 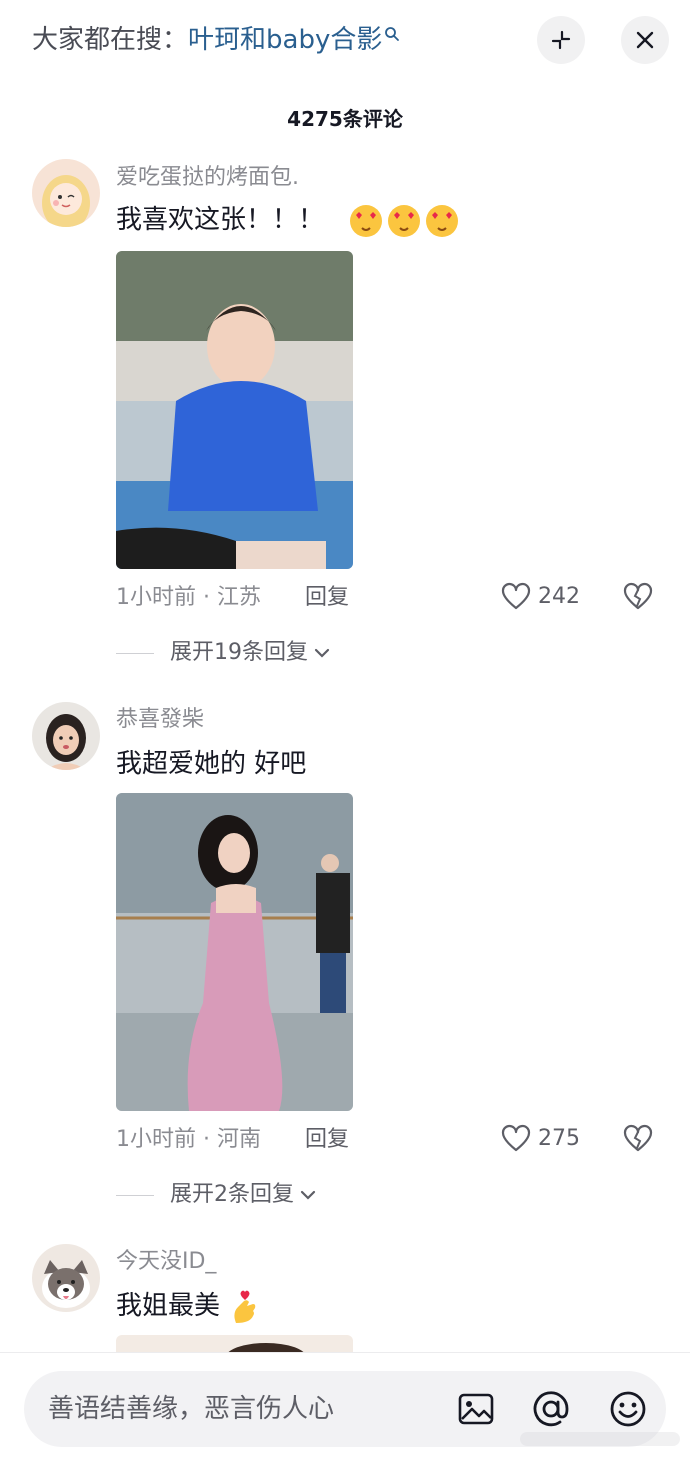 I want to click on search-icon, so click(x=392, y=34).